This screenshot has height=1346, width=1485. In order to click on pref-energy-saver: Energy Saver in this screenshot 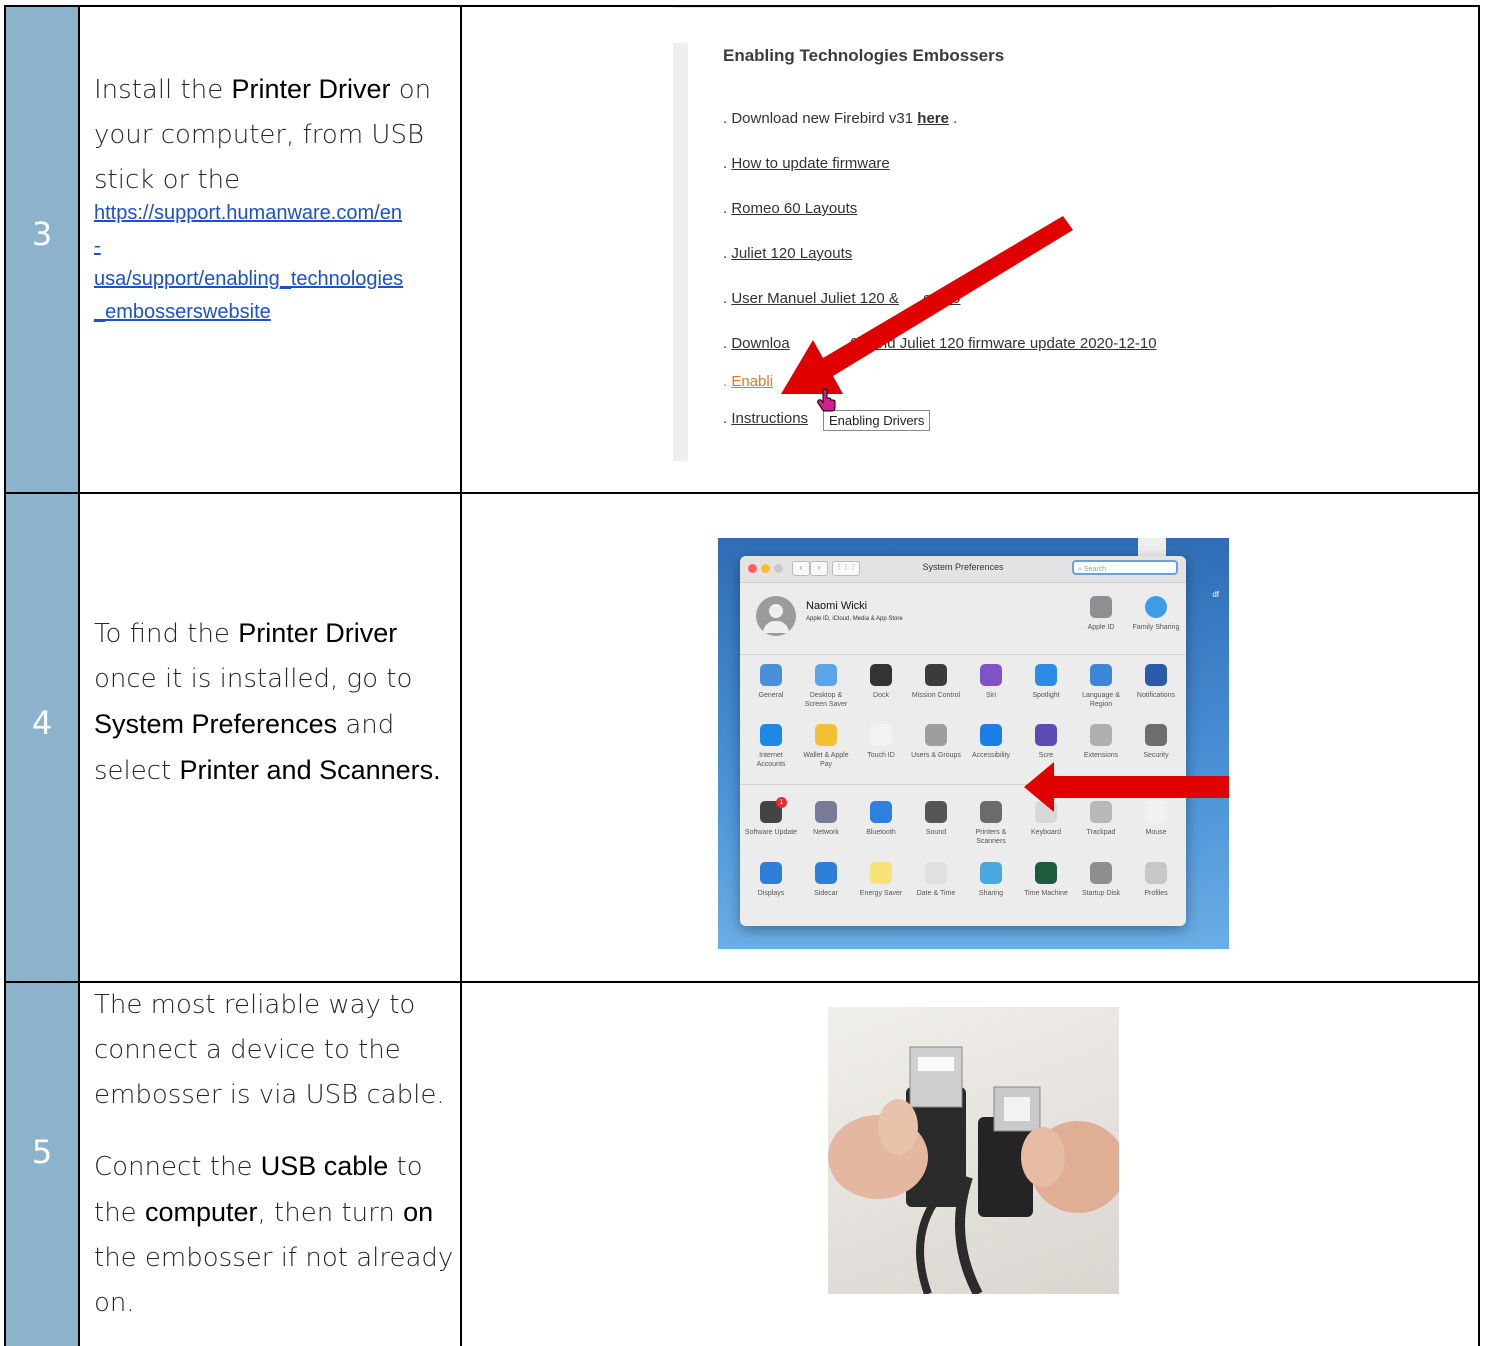, I will do `click(881, 880)`.